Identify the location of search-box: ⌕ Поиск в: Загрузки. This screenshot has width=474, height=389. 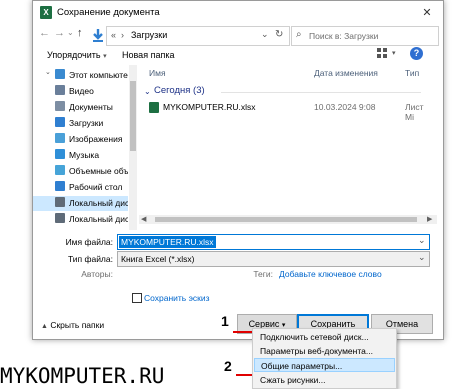
(365, 36).